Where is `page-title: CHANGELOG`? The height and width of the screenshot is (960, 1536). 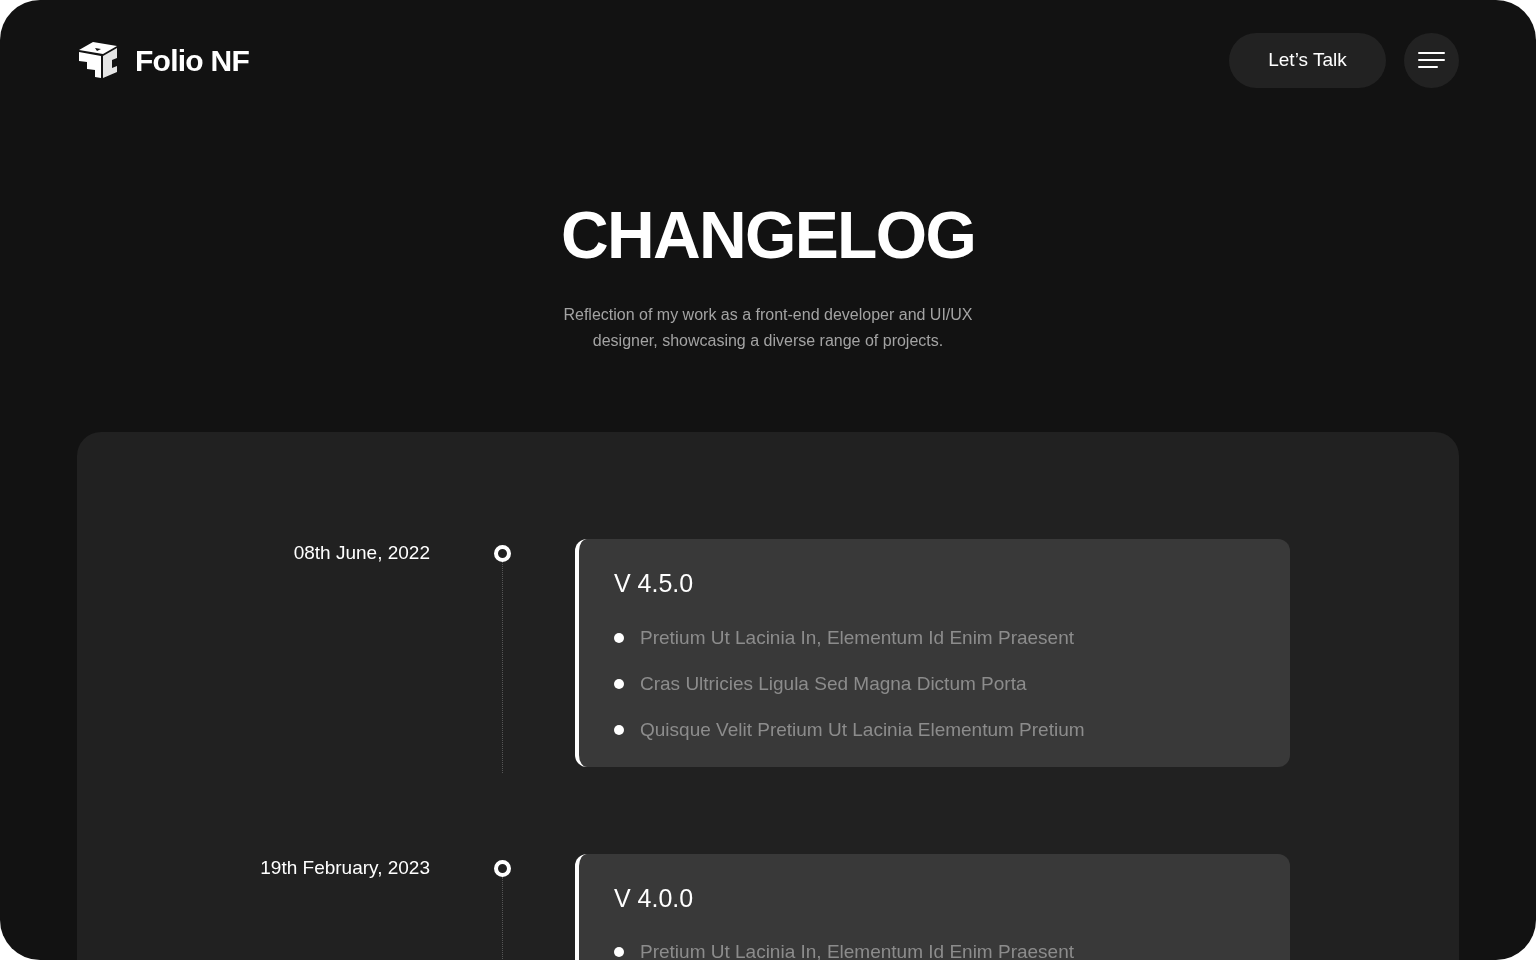
page-title: CHANGELOG is located at coordinates (768, 235).